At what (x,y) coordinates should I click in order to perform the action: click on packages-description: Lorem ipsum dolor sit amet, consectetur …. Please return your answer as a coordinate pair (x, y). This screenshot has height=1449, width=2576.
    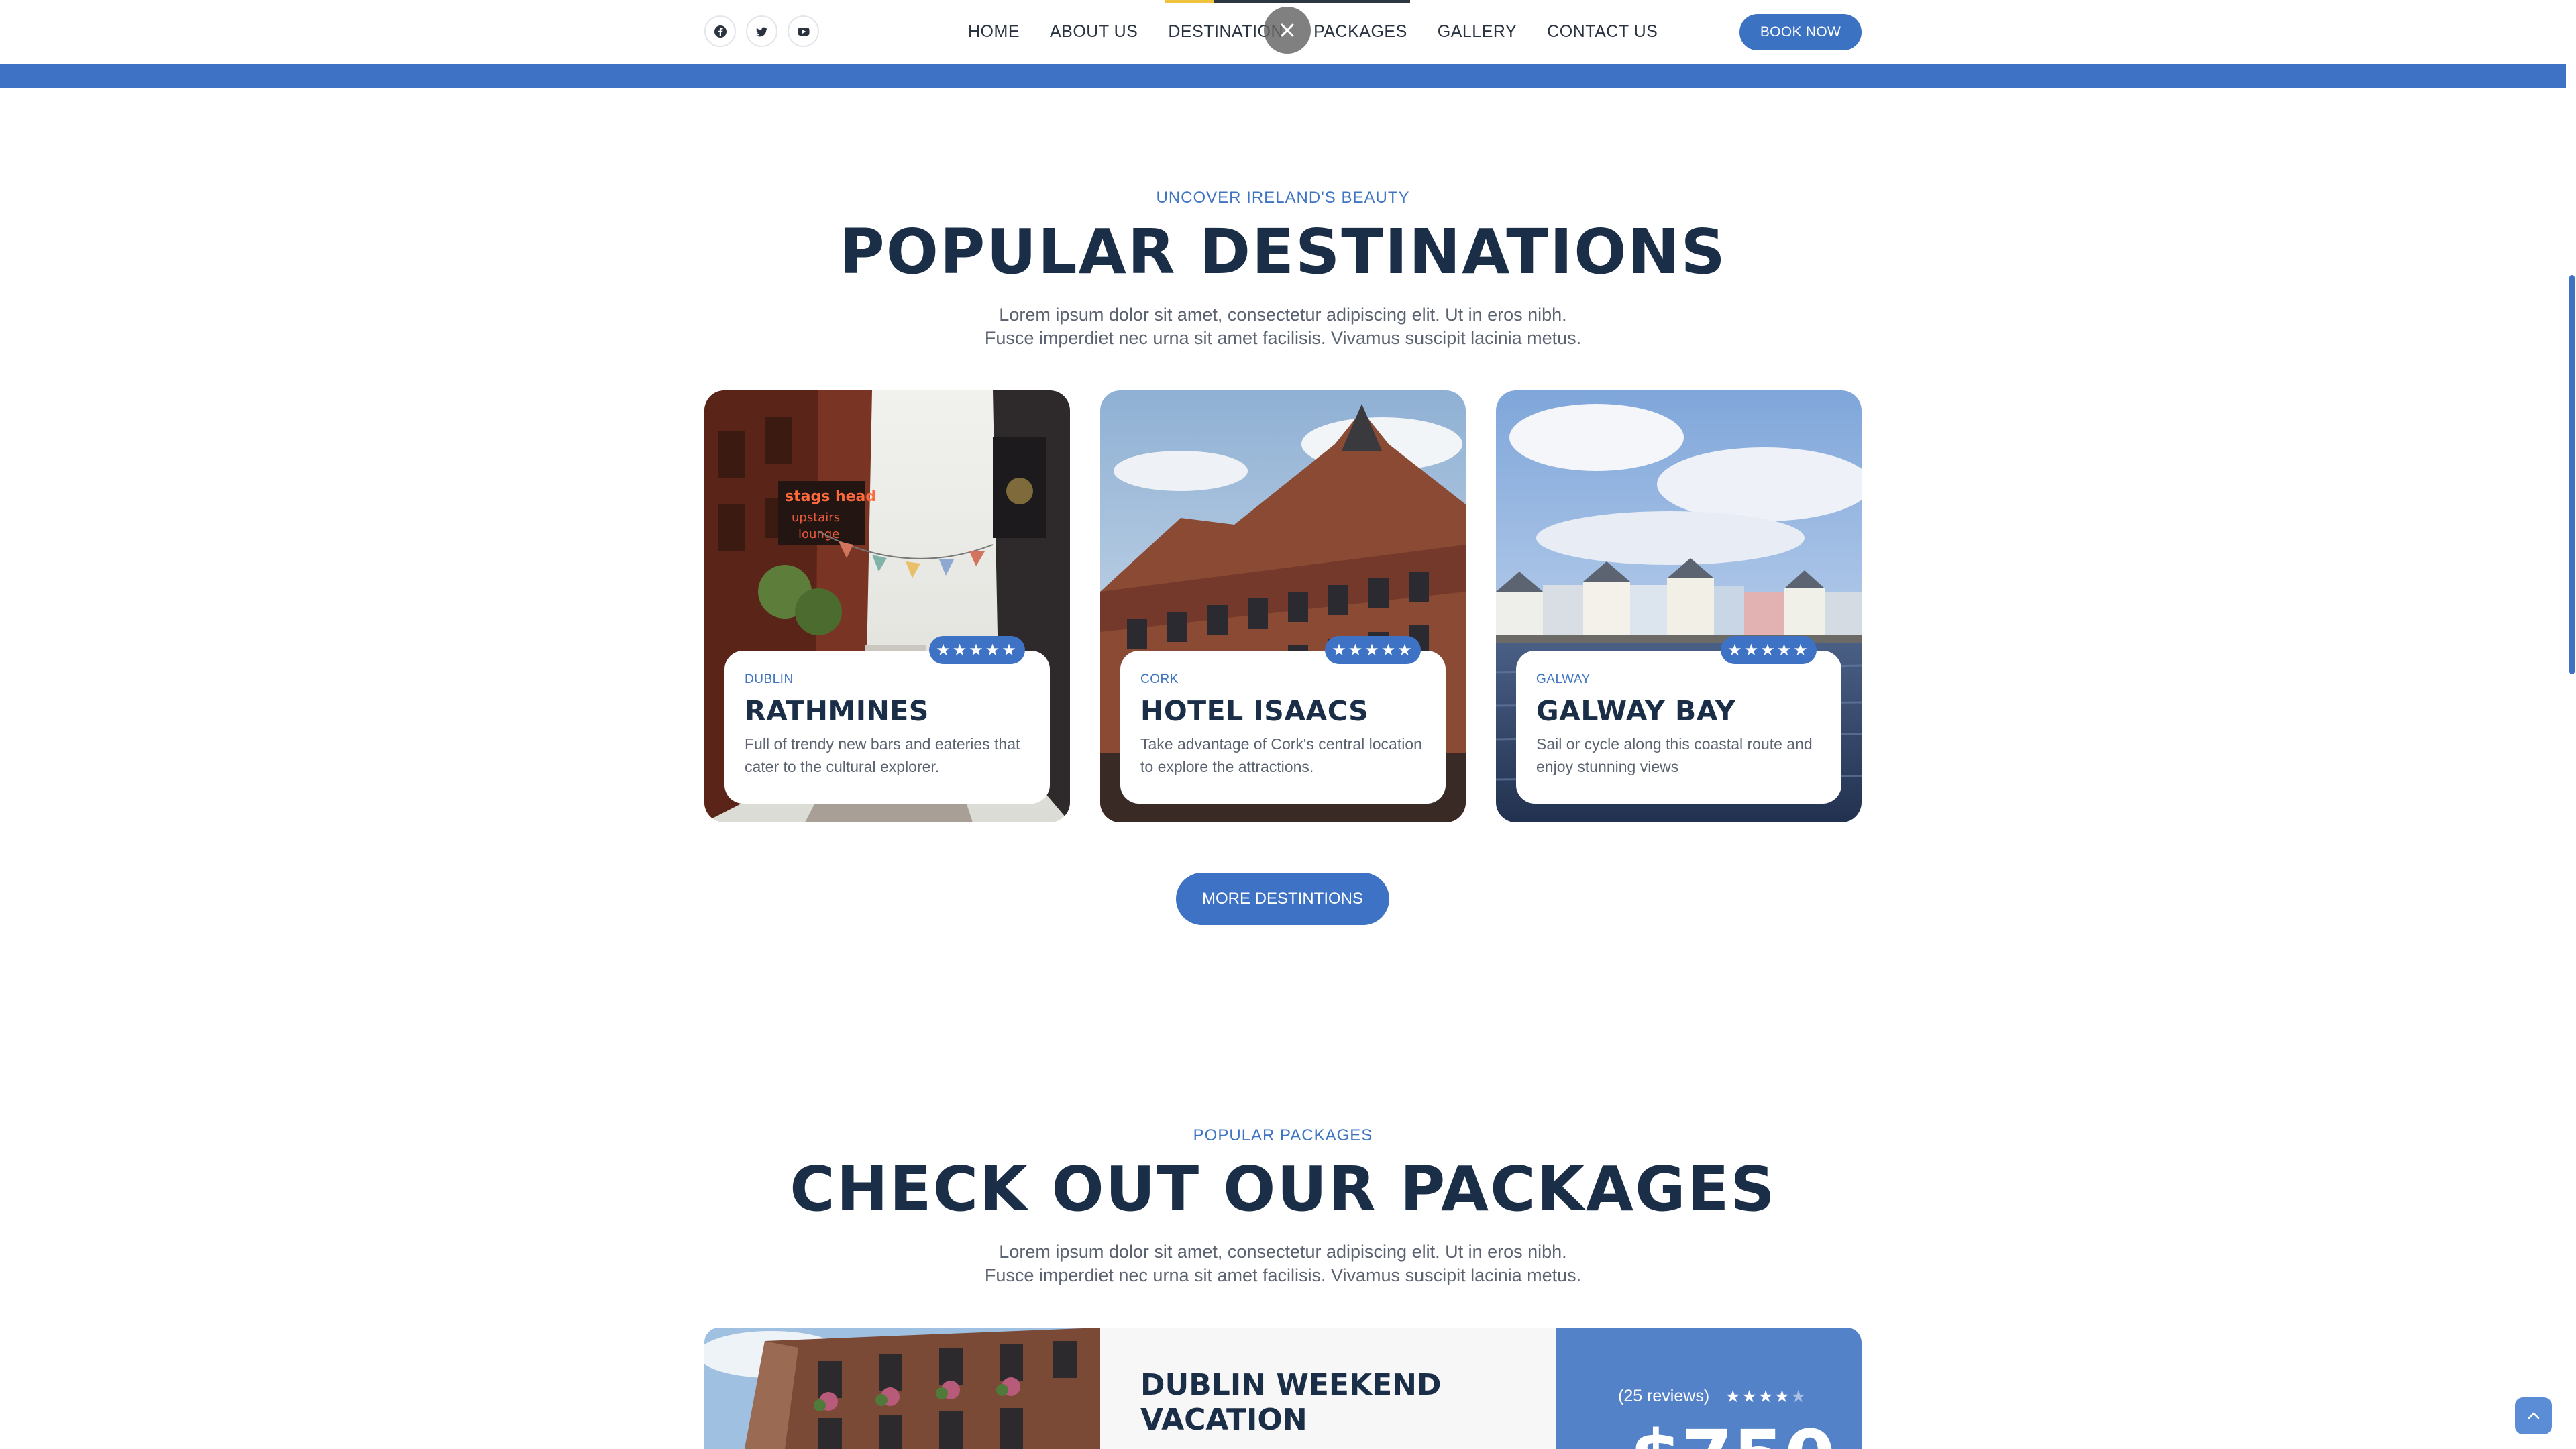
    Looking at the image, I should click on (1283, 1263).